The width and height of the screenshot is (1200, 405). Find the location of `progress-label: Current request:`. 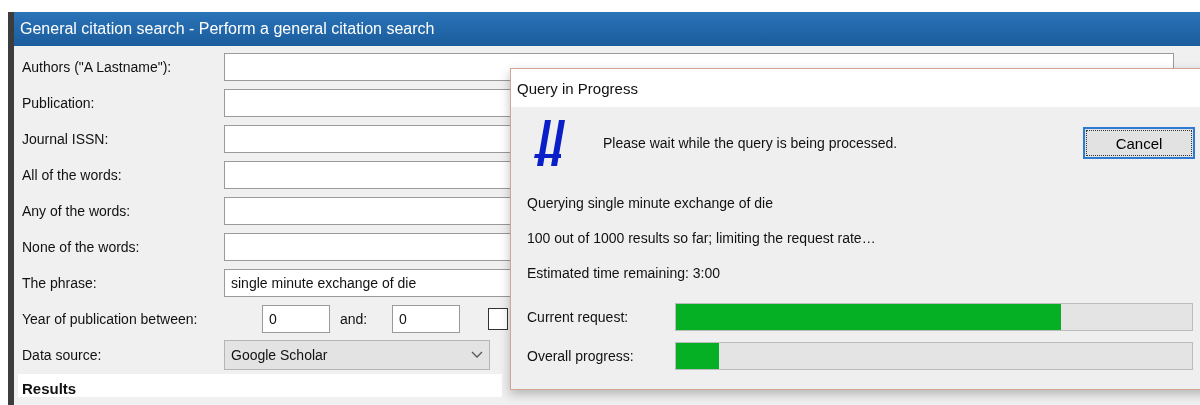

progress-label: Current request: is located at coordinates (578, 317).